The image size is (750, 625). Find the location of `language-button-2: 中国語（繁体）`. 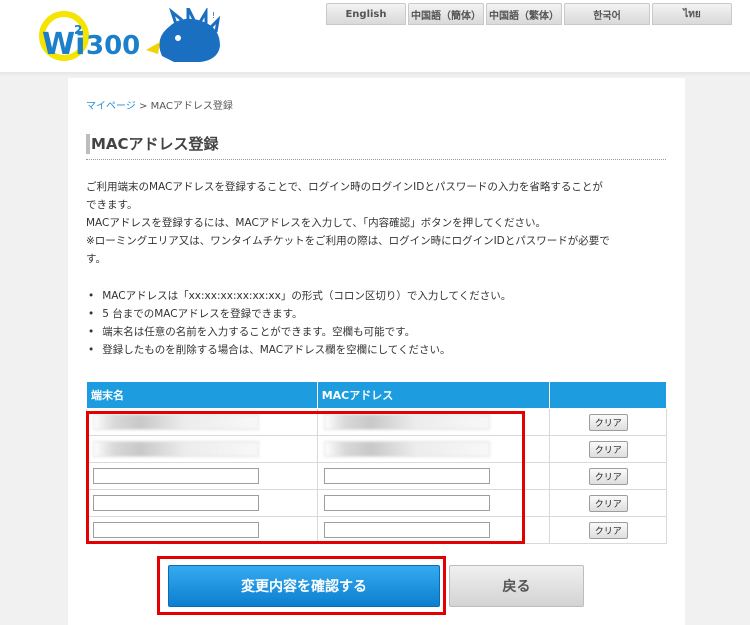

language-button-2: 中国語（繁体） is located at coordinates (524, 14).